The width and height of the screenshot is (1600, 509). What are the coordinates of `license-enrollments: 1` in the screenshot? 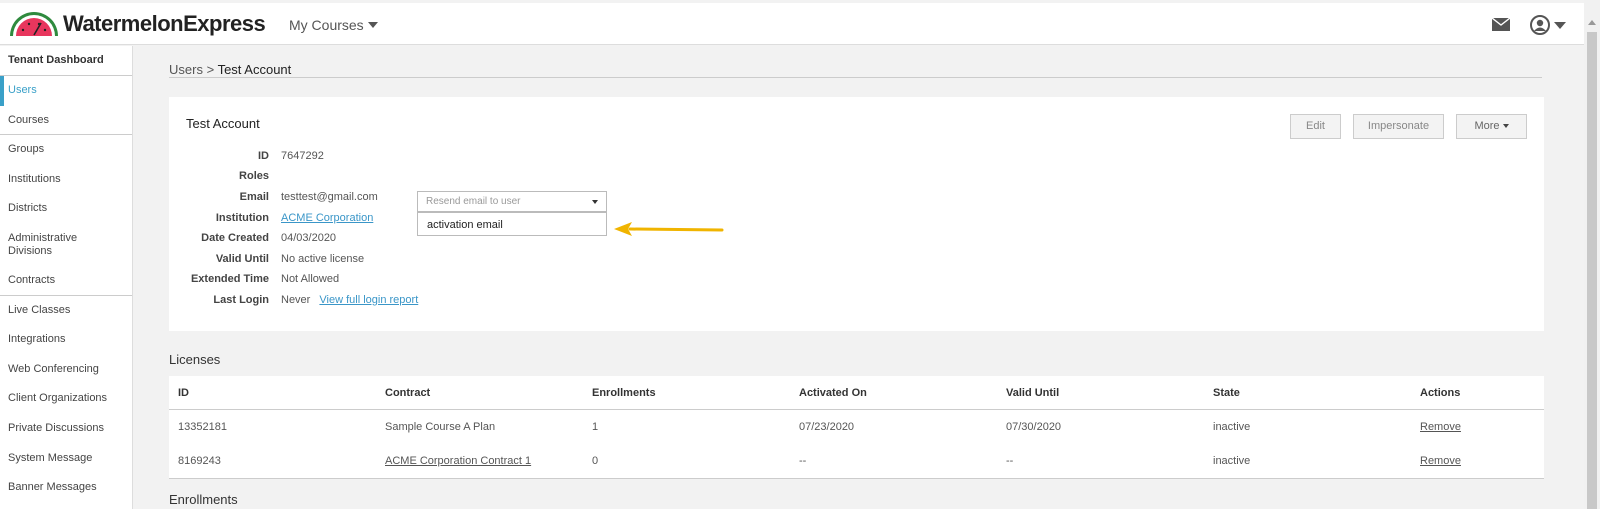 It's located at (595, 427).